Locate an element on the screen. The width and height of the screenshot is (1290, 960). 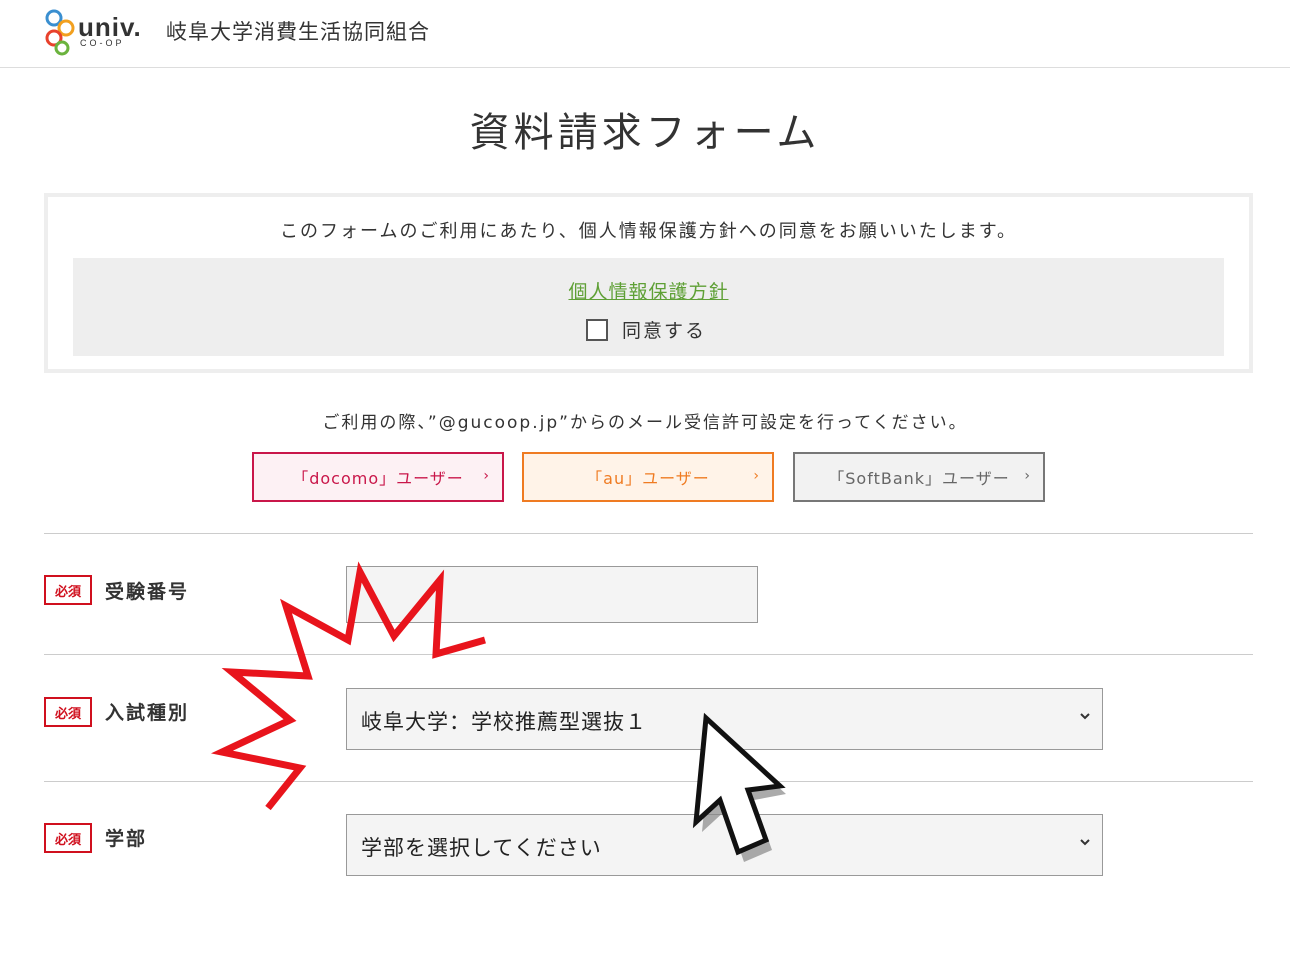
privacy-policy-link: 個人情報保護方針 is located at coordinates (648, 290).